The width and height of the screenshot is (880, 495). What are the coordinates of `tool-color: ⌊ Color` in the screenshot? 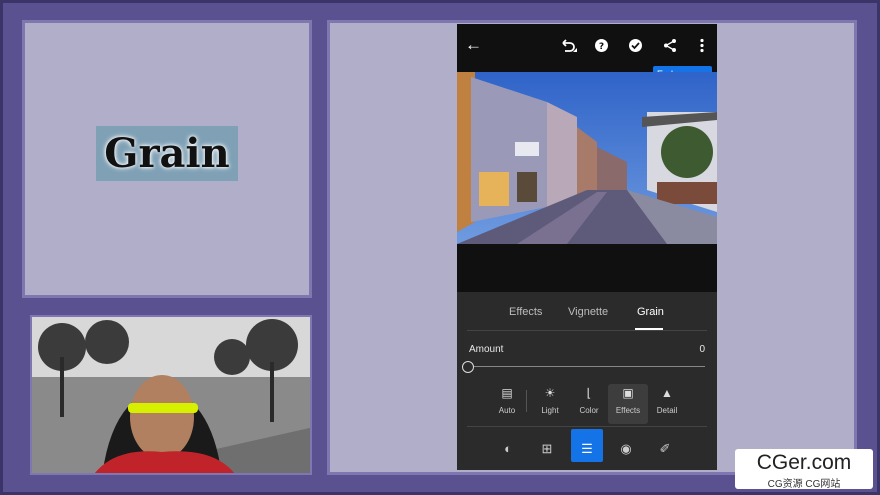 It's located at (589, 404).